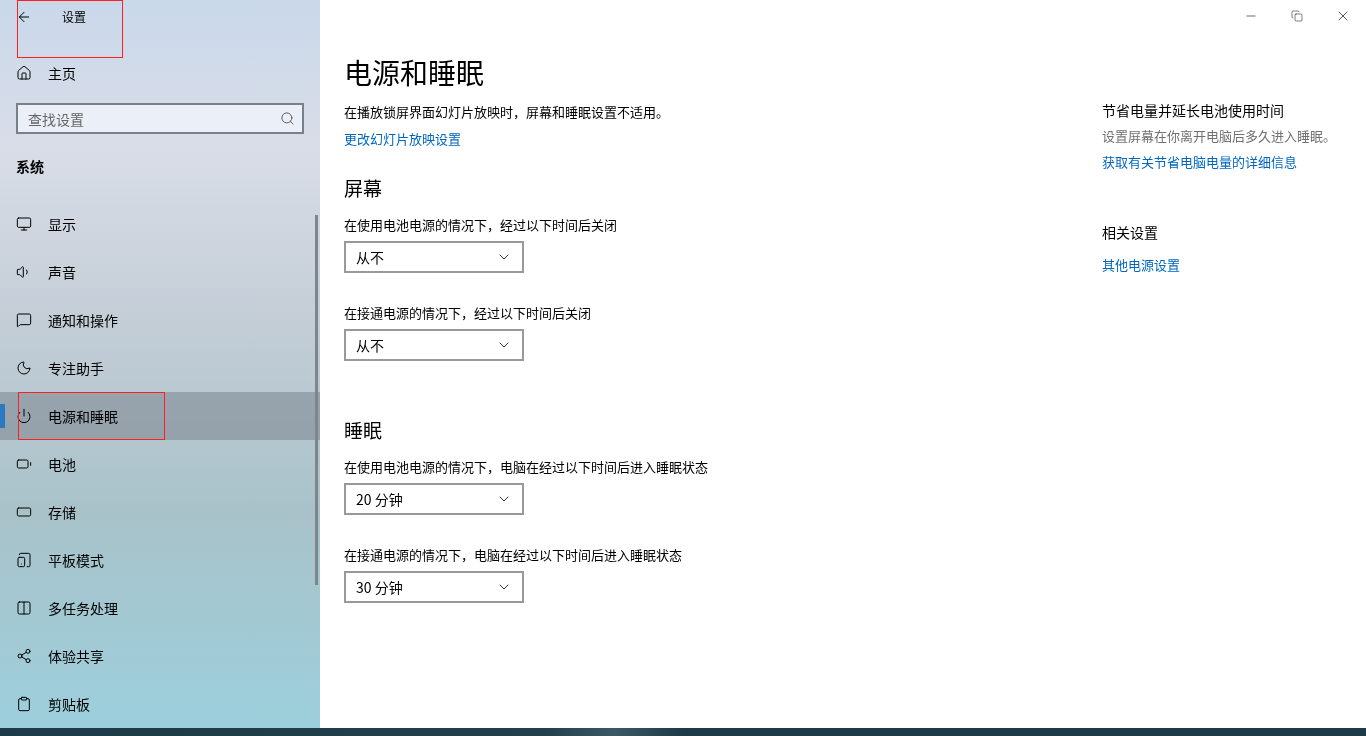 The width and height of the screenshot is (1366, 736). Describe the element at coordinates (434, 499) in the screenshot. I see `dropdown: 20 分钟` at that location.